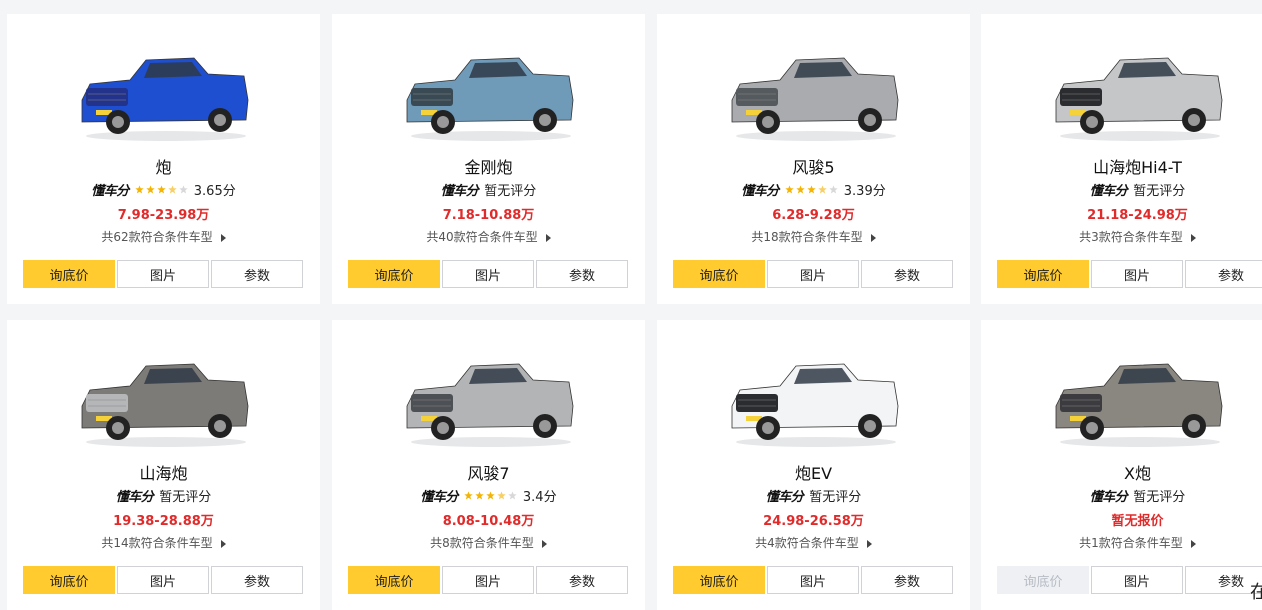 This screenshot has height=610, width=1262. What do you see at coordinates (1131, 237) in the screenshot?
I see `model-count-text: 共3款符合条件车型` at bounding box center [1131, 237].